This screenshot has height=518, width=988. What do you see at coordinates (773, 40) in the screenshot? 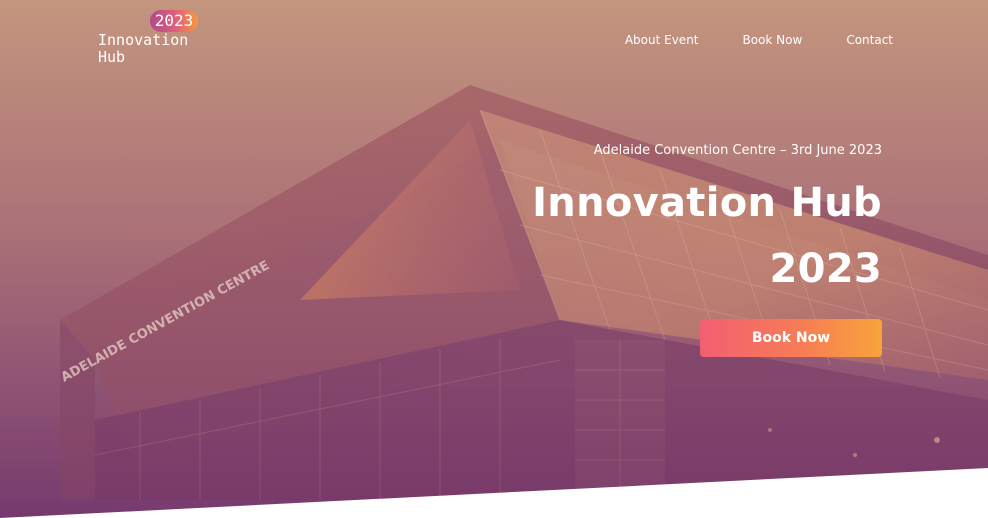
I see `nav-book-now: Book Now` at bounding box center [773, 40].